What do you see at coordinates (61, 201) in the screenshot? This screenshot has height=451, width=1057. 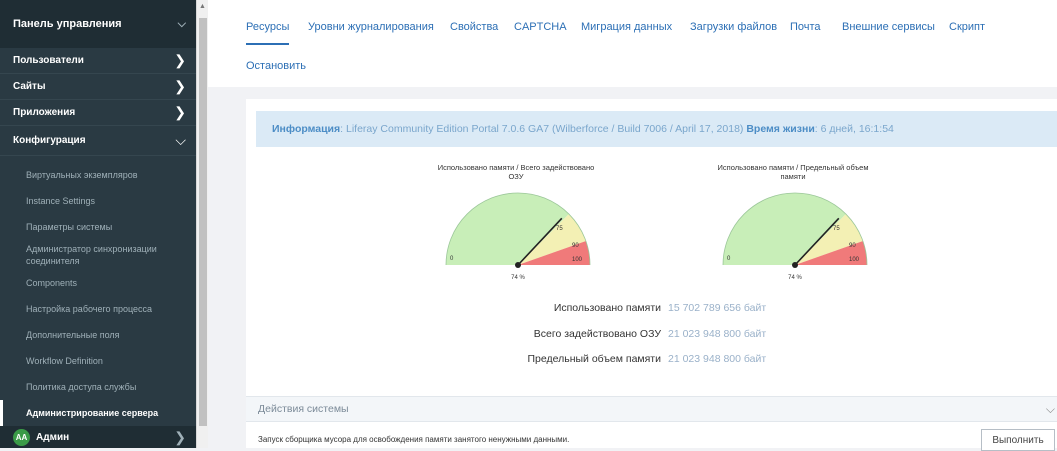 I see `sidebar-item-label: Instance Settings` at bounding box center [61, 201].